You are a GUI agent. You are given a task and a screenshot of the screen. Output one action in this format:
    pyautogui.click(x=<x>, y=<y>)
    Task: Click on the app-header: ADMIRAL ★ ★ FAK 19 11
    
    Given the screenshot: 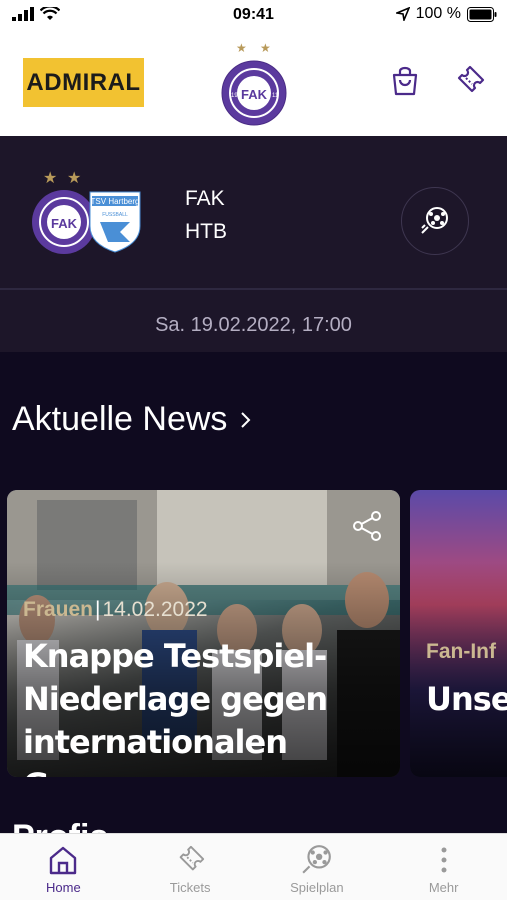 What is the action you would take?
    pyautogui.click(x=253, y=83)
    